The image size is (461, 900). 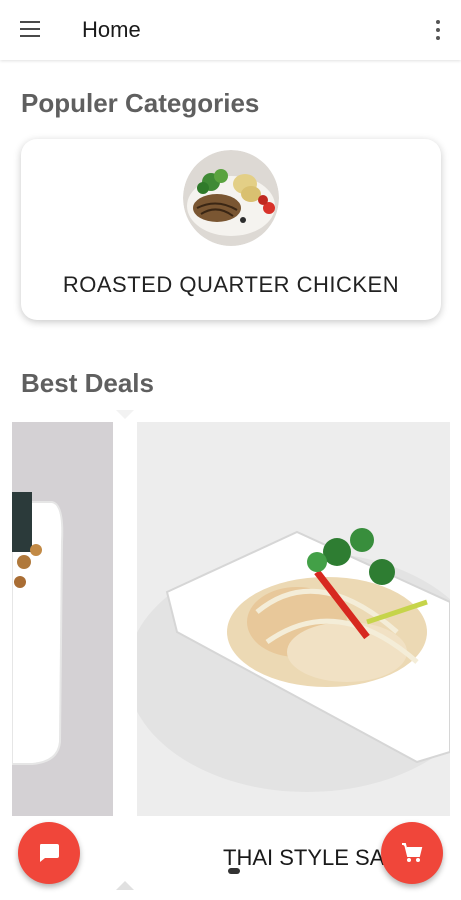 What do you see at coordinates (231, 198) in the screenshot?
I see `category-image` at bounding box center [231, 198].